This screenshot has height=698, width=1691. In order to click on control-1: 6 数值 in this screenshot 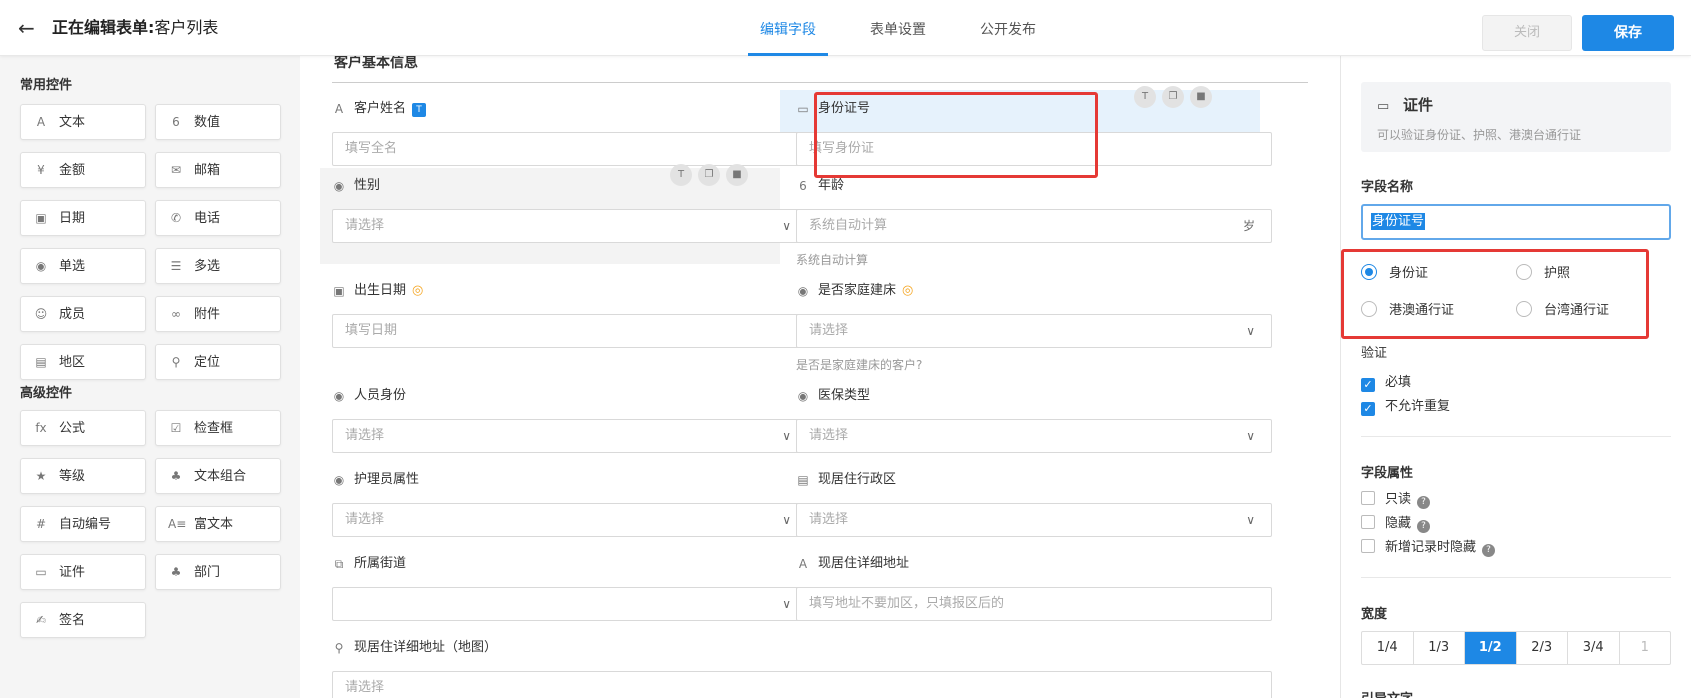, I will do `click(218, 122)`.